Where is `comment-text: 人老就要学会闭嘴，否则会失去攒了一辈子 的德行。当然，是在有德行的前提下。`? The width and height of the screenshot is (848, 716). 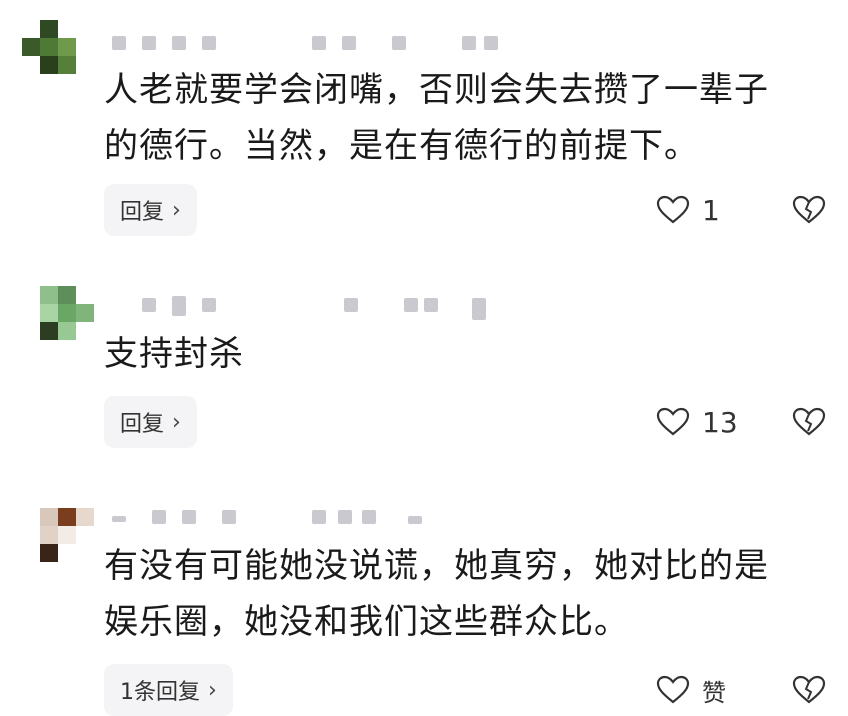 comment-text: 人老就要学会闭嘴，否则会失去攒了一辈子 的德行。当然，是在有德行的前提下。 is located at coordinates (436, 118).